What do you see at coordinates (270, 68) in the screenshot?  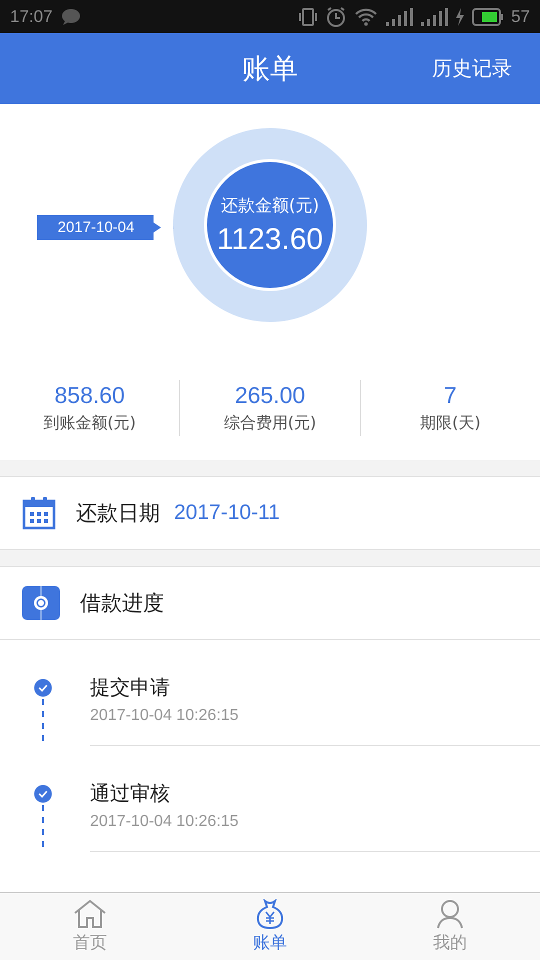 I see `page-title: 账单` at bounding box center [270, 68].